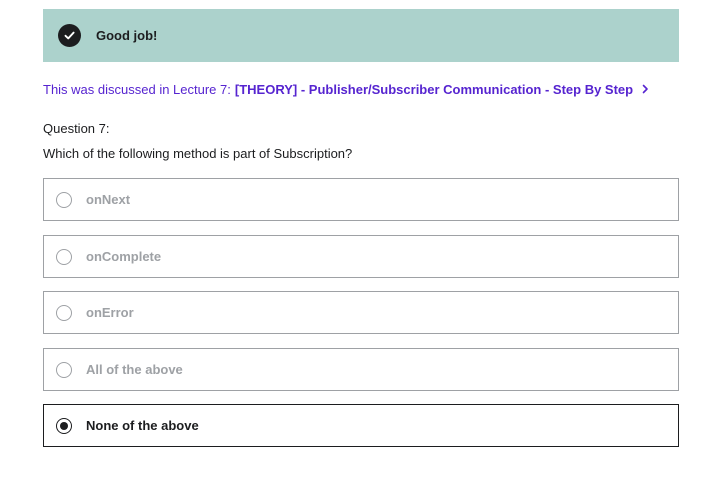  Describe the element at coordinates (361, 256) in the screenshot. I see `answer-option-oncomplete: onComplete` at that location.